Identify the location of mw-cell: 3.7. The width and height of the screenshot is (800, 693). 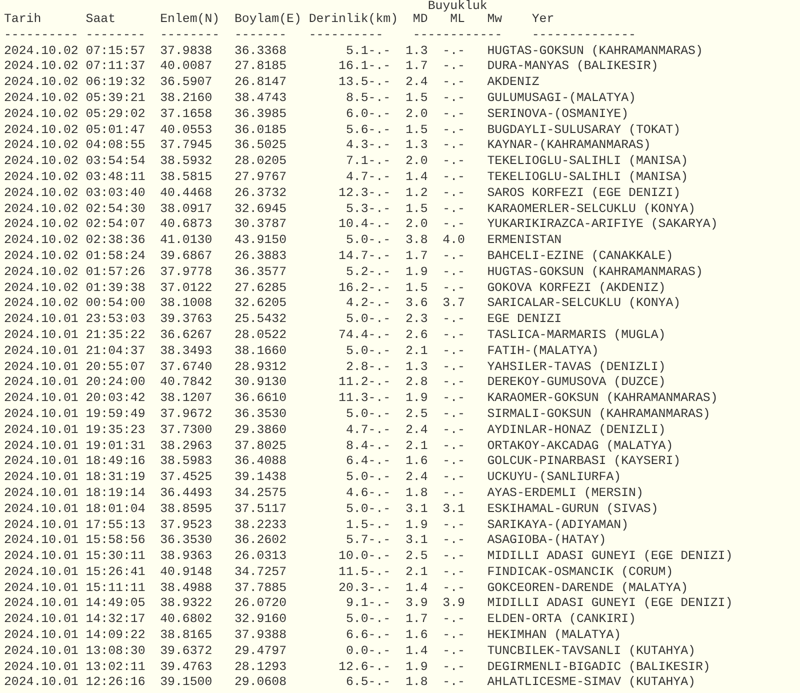
(453, 303).